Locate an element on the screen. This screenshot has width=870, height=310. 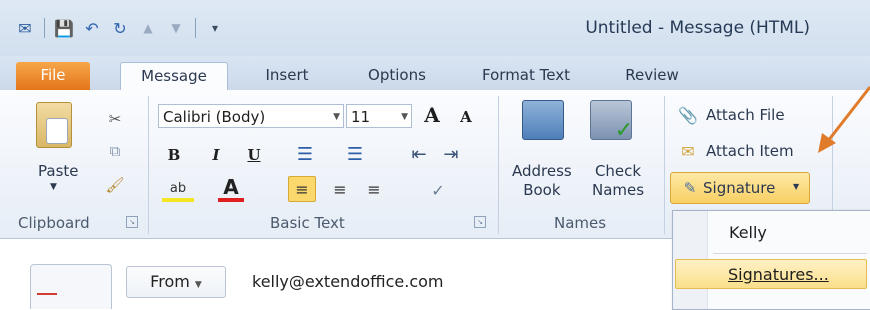
menu-separator is located at coordinates (790, 253).